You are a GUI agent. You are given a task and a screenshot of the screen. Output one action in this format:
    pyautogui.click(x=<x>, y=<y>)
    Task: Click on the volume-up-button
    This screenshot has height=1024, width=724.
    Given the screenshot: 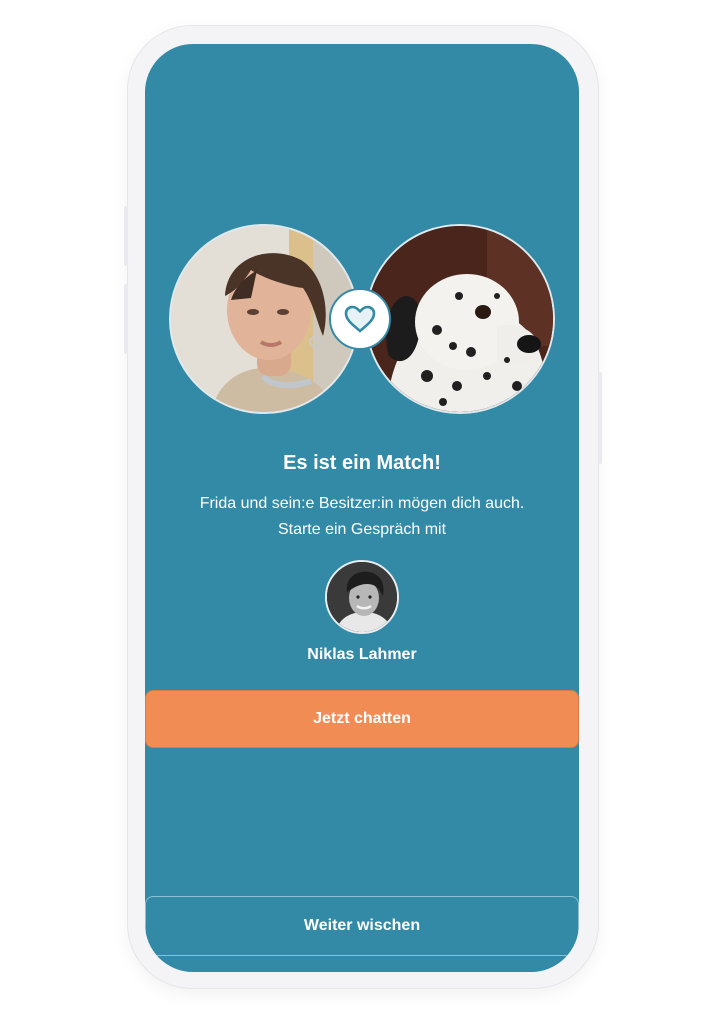 What is the action you would take?
    pyautogui.click(x=126, y=236)
    